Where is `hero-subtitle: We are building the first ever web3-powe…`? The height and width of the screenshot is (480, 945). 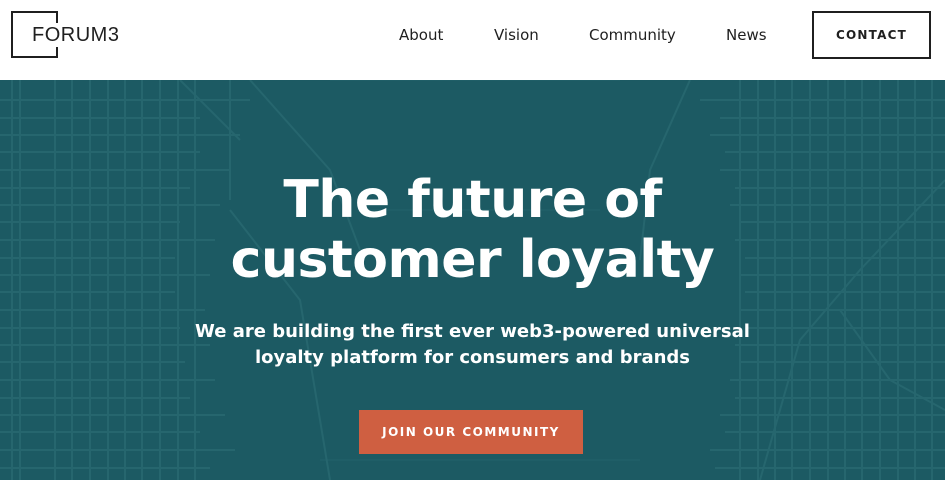
hero-subtitle: We are building the first ever web3-powe… is located at coordinates (472, 345).